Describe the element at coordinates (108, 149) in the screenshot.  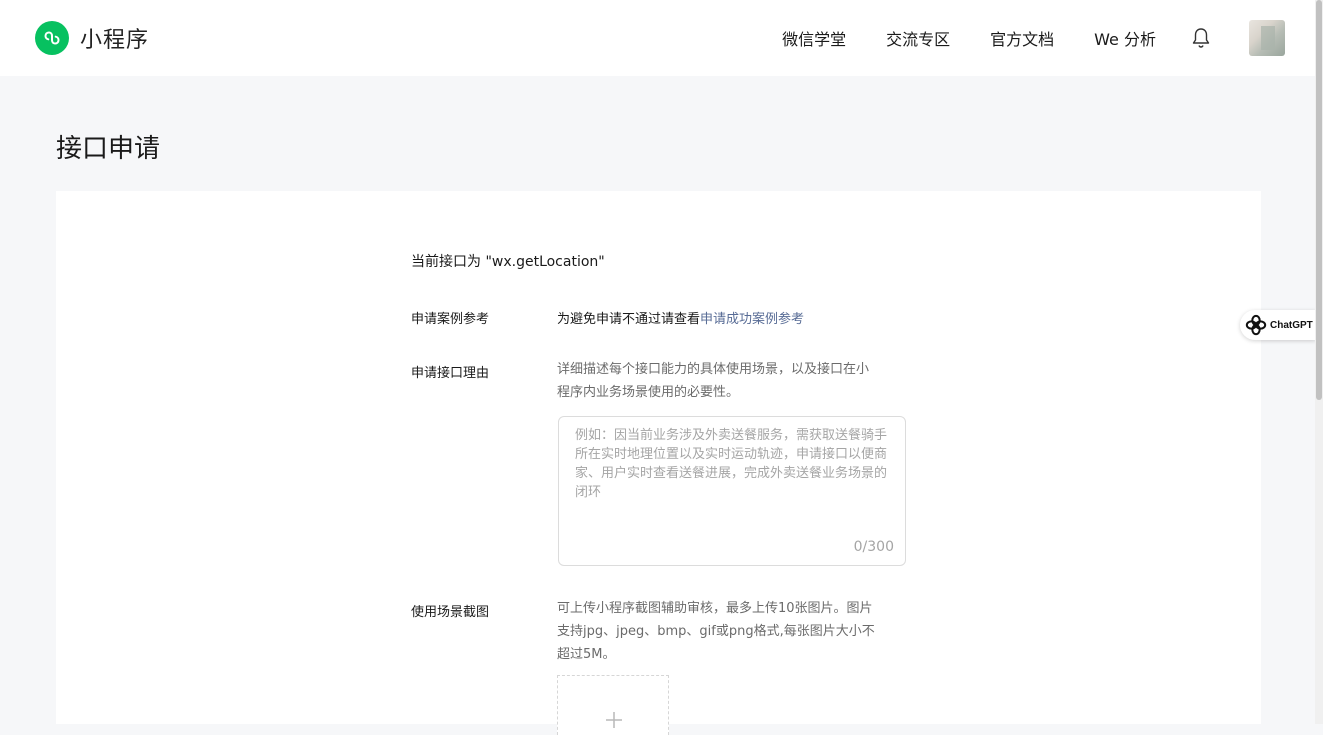
I see `page-title: 接口申请` at that location.